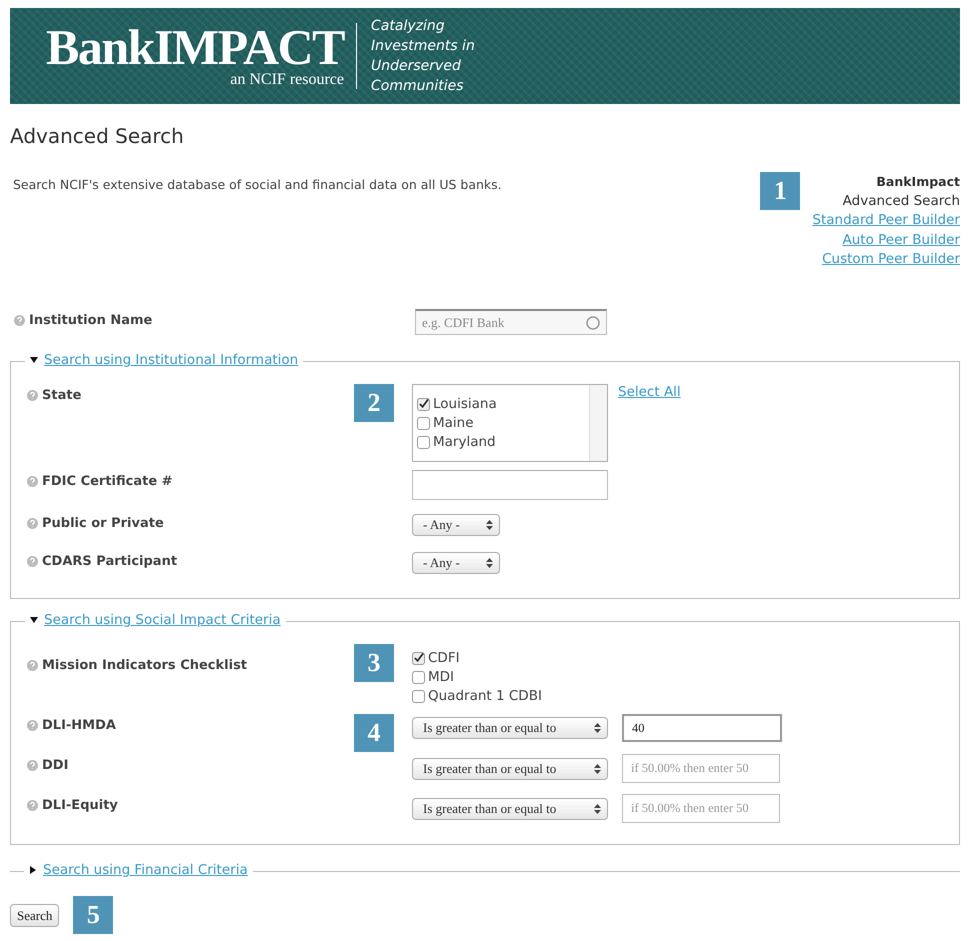 Image resolution: width=969 pixels, height=941 pixels. Describe the element at coordinates (183, 521) in the screenshot. I see `field-label: Public or Private` at that location.